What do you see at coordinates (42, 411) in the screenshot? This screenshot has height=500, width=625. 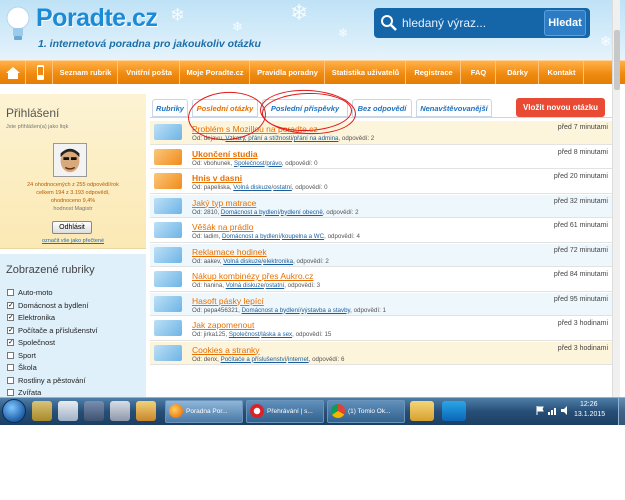 I see `explorer-icon` at bounding box center [42, 411].